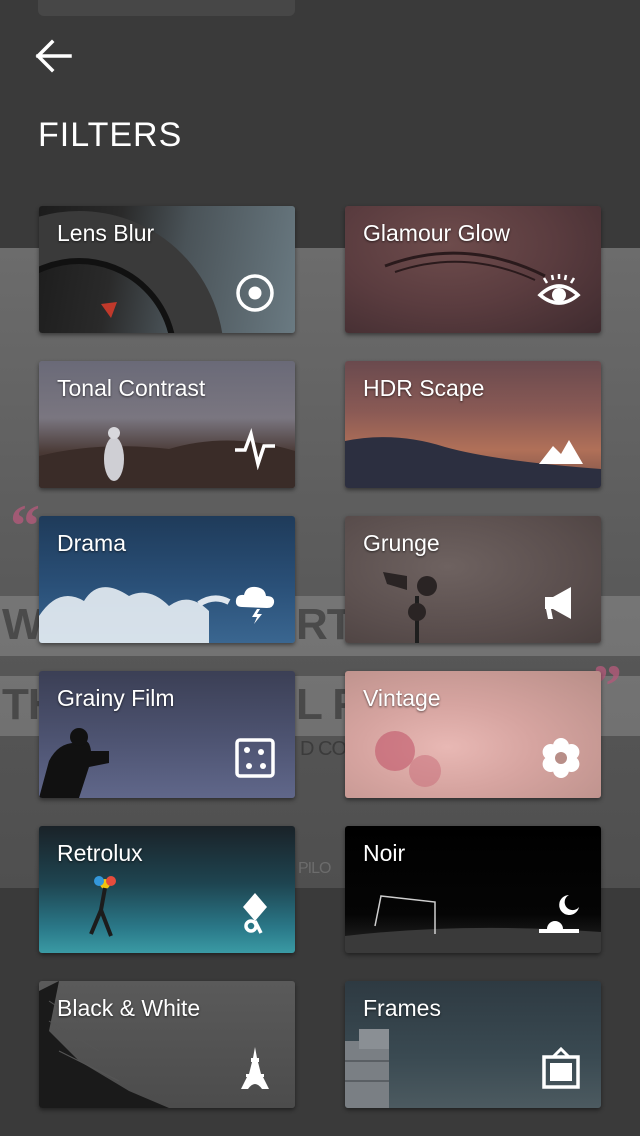 This screenshot has height=1136, width=640. Describe the element at coordinates (255, 293) in the screenshot. I see `target-icon` at that location.